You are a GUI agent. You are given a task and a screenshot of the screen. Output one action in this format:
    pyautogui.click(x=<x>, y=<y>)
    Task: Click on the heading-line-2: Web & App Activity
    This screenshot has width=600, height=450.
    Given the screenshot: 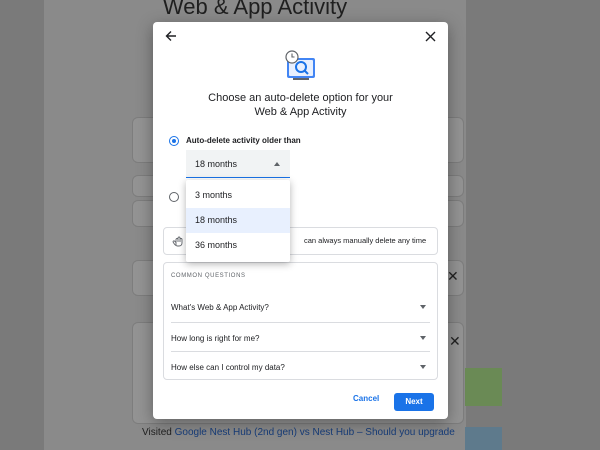 What is the action you would take?
    pyautogui.click(x=300, y=112)
    